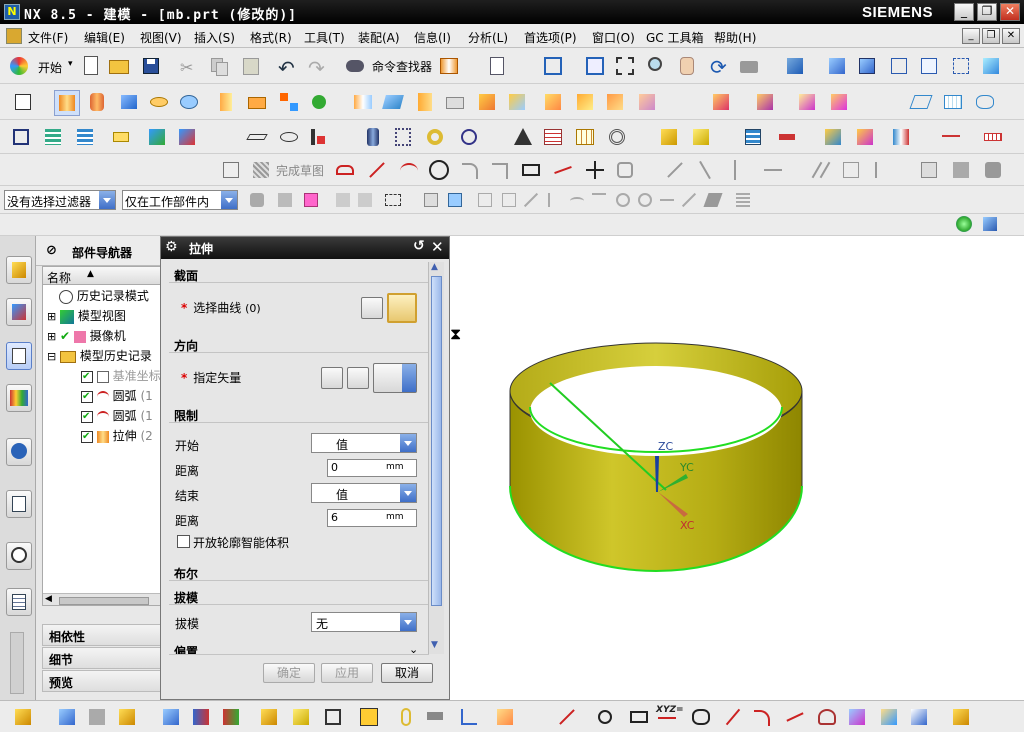 The image size is (1024, 732). Describe the element at coordinates (413, 649) in the screenshot. I see `chevron-down-icon: ⌄` at that location.